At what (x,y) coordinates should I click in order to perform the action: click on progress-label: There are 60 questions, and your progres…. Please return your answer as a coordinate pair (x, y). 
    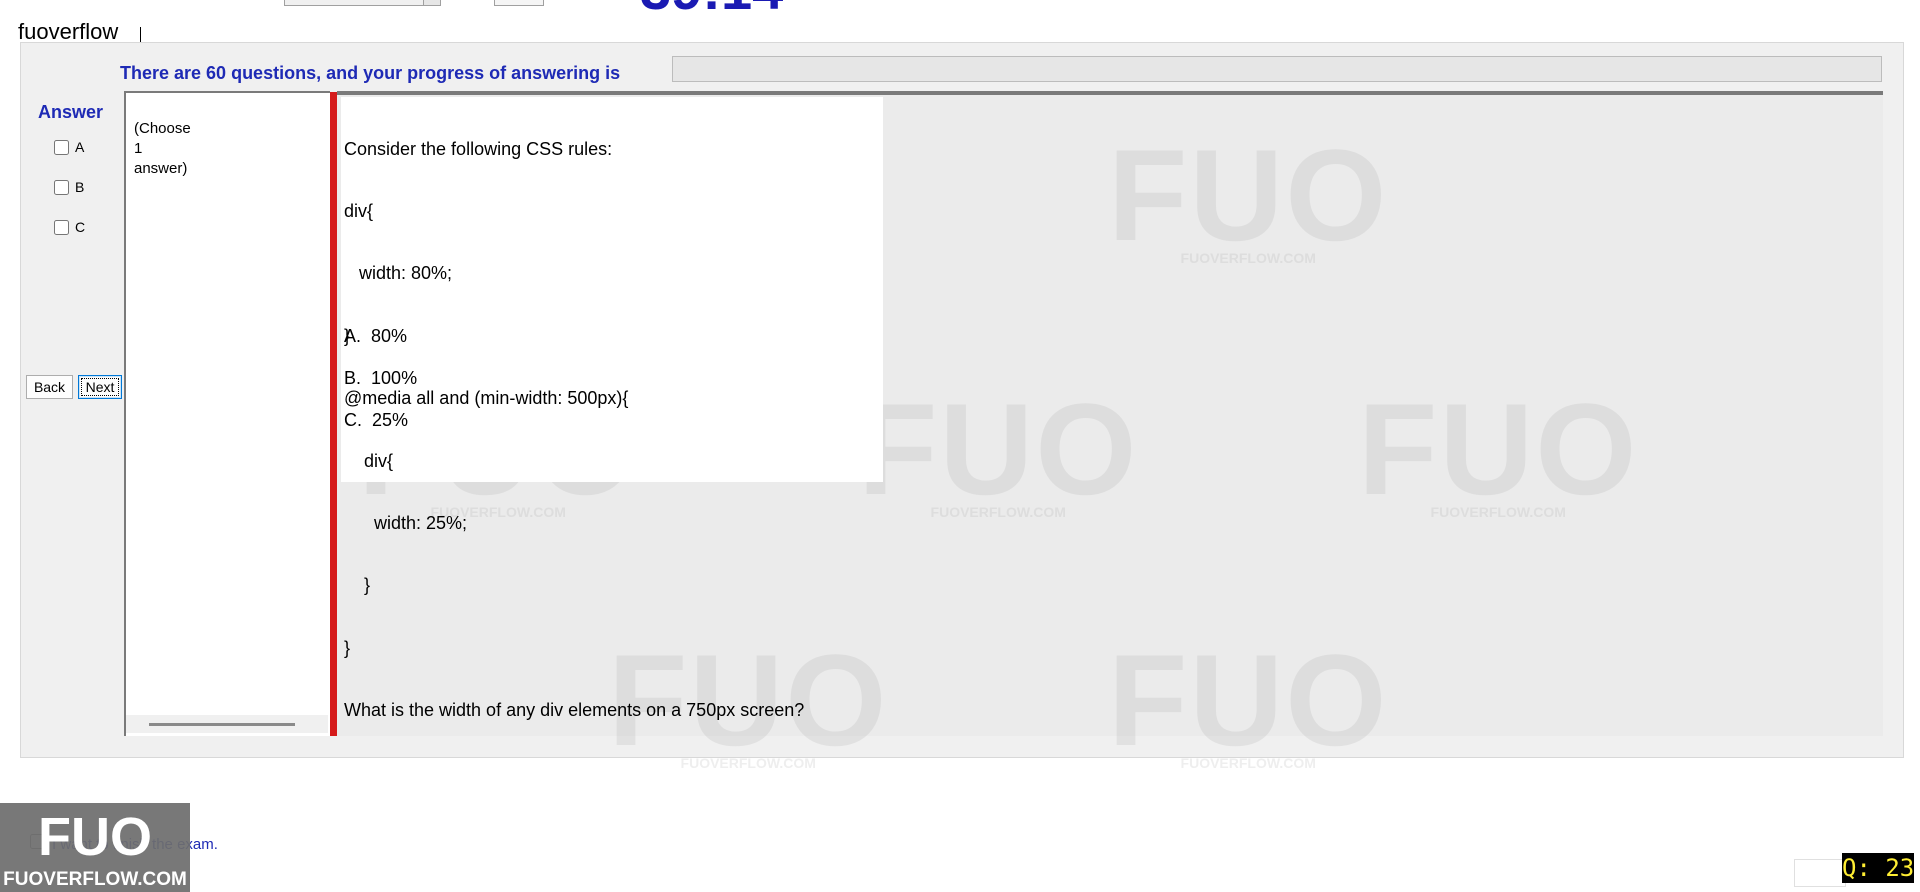
    Looking at the image, I should click on (370, 73).